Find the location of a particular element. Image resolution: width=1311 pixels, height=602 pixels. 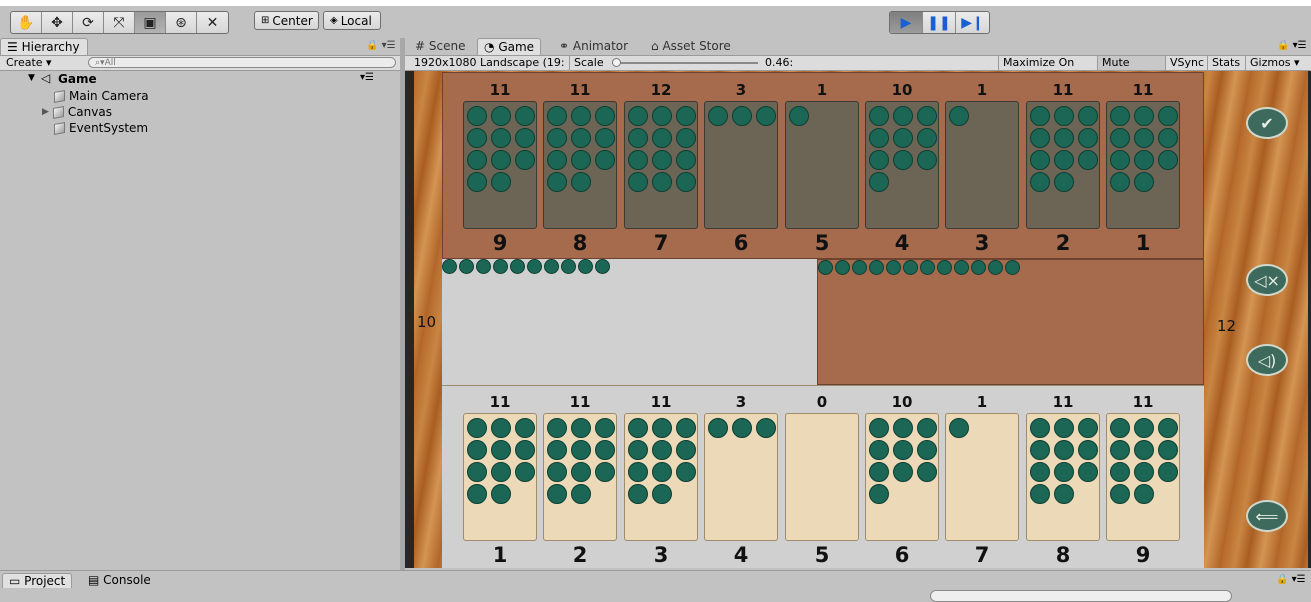

expand-arrow-icon: ▼ is located at coordinates (31, 78).